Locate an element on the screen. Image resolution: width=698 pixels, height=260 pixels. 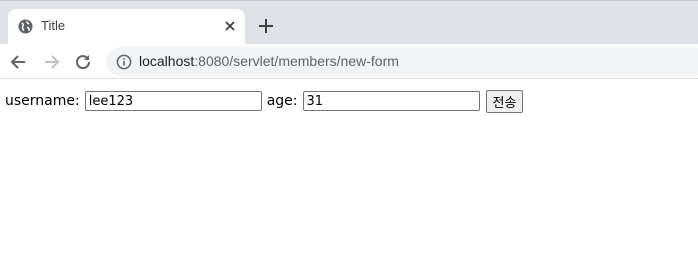
toolbar: localhost:8080/servlet/members/new-form is located at coordinates (349, 61).